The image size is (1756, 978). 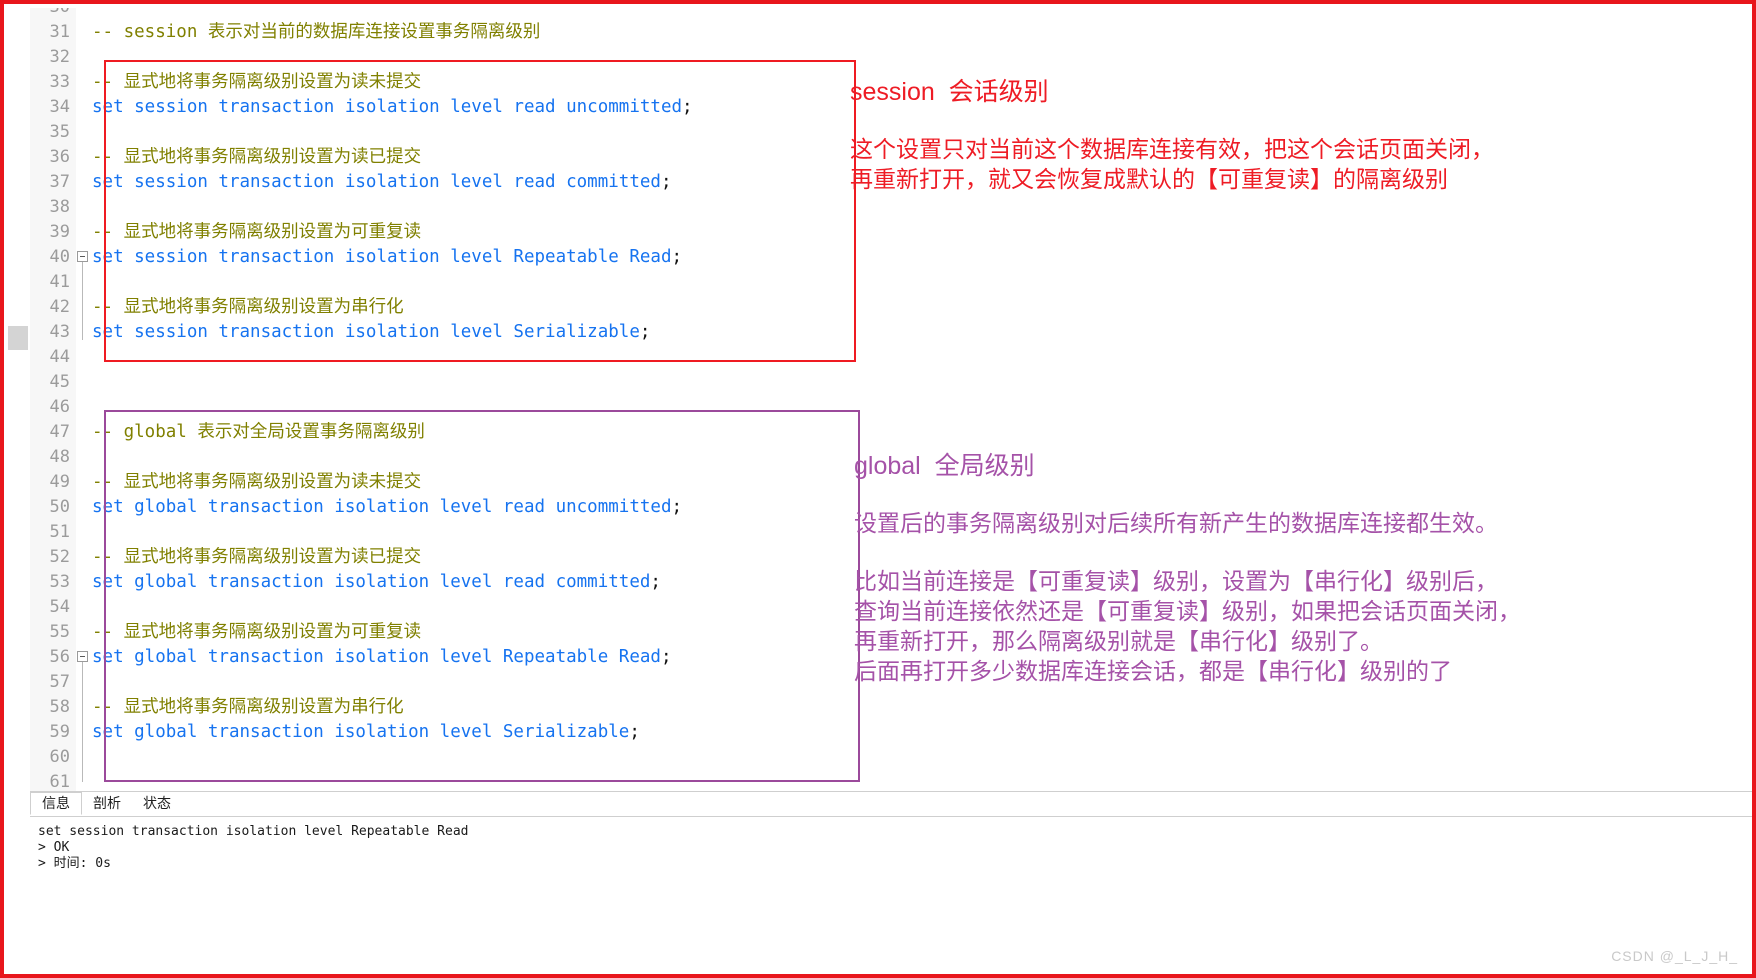 I want to click on result-tab-0: 信息, so click(x=56, y=803).